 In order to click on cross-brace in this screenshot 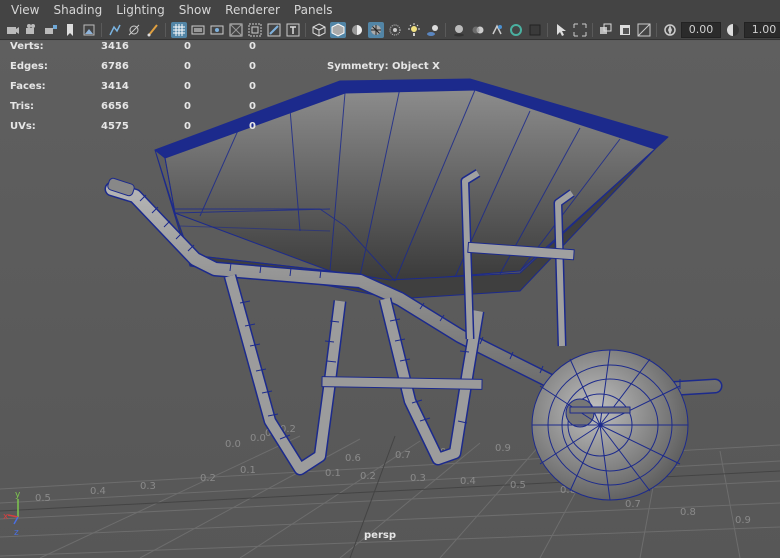, I will do `click(402, 383)`.